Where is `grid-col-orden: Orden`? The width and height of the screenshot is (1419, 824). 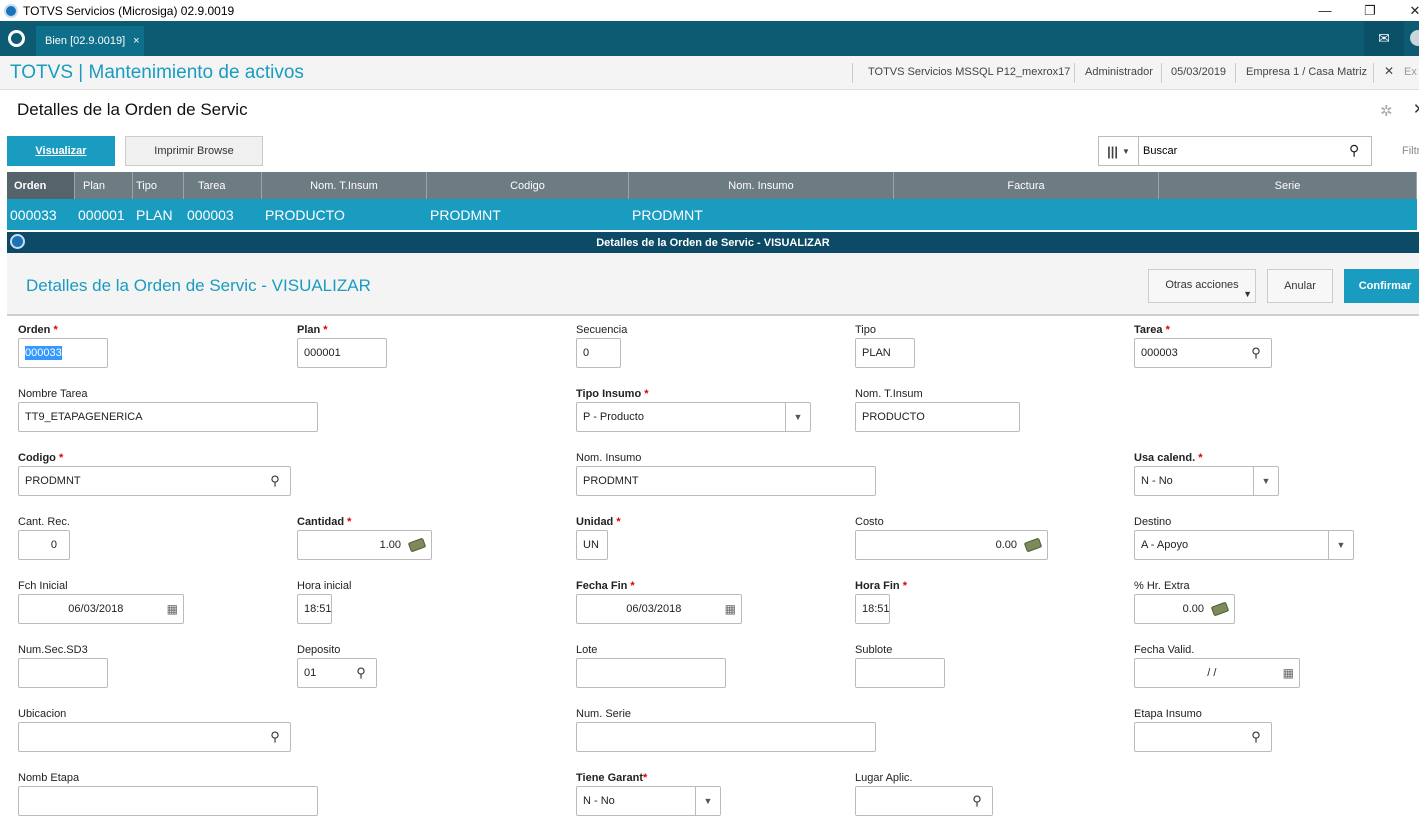
grid-col-orden: Orden is located at coordinates (41, 185).